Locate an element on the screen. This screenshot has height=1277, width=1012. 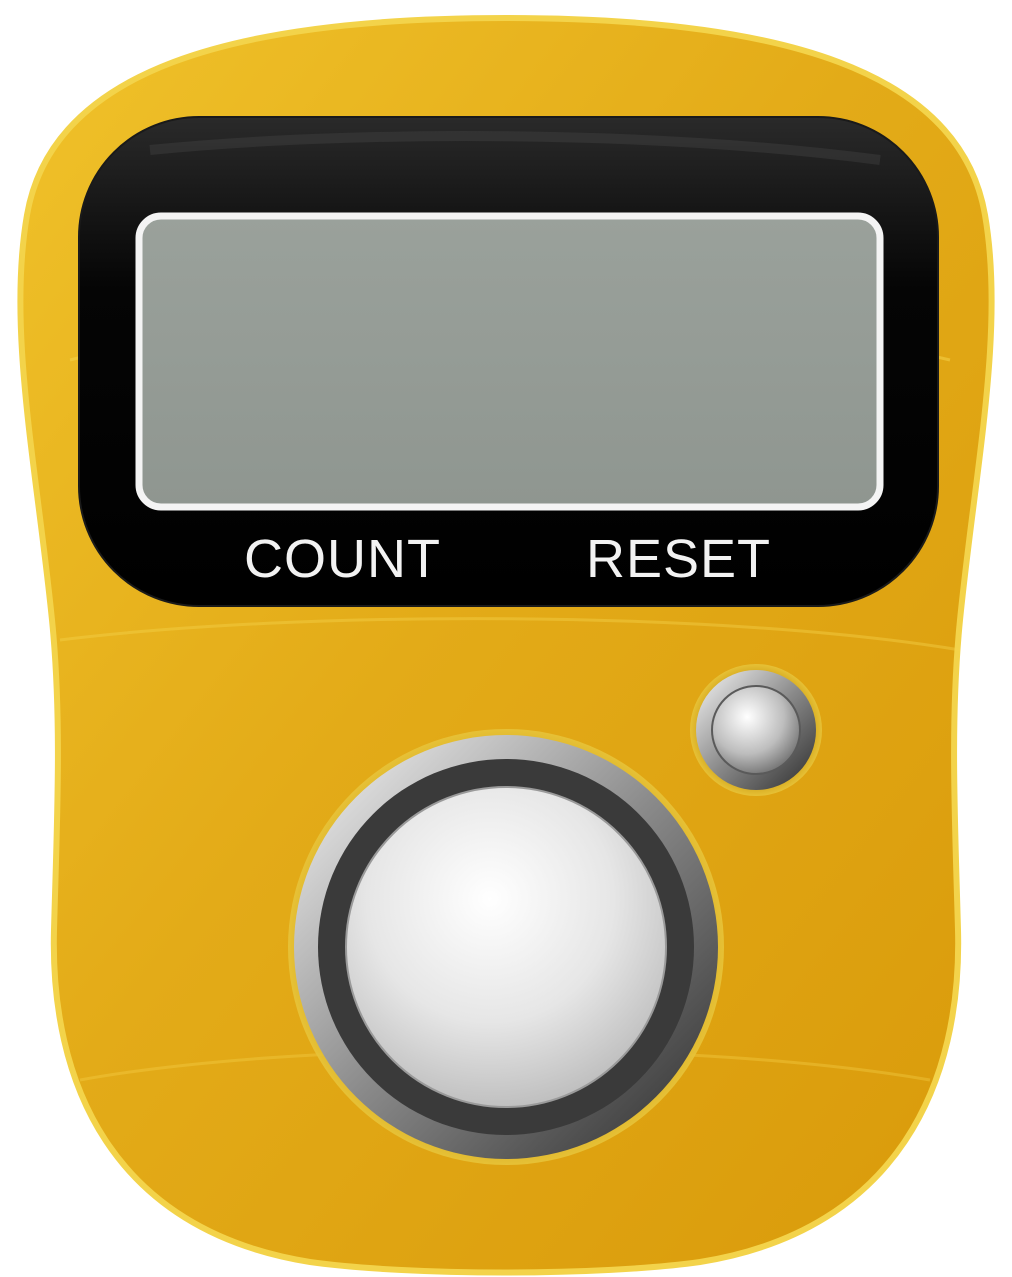
count-label: COUNT is located at coordinates (342, 559).